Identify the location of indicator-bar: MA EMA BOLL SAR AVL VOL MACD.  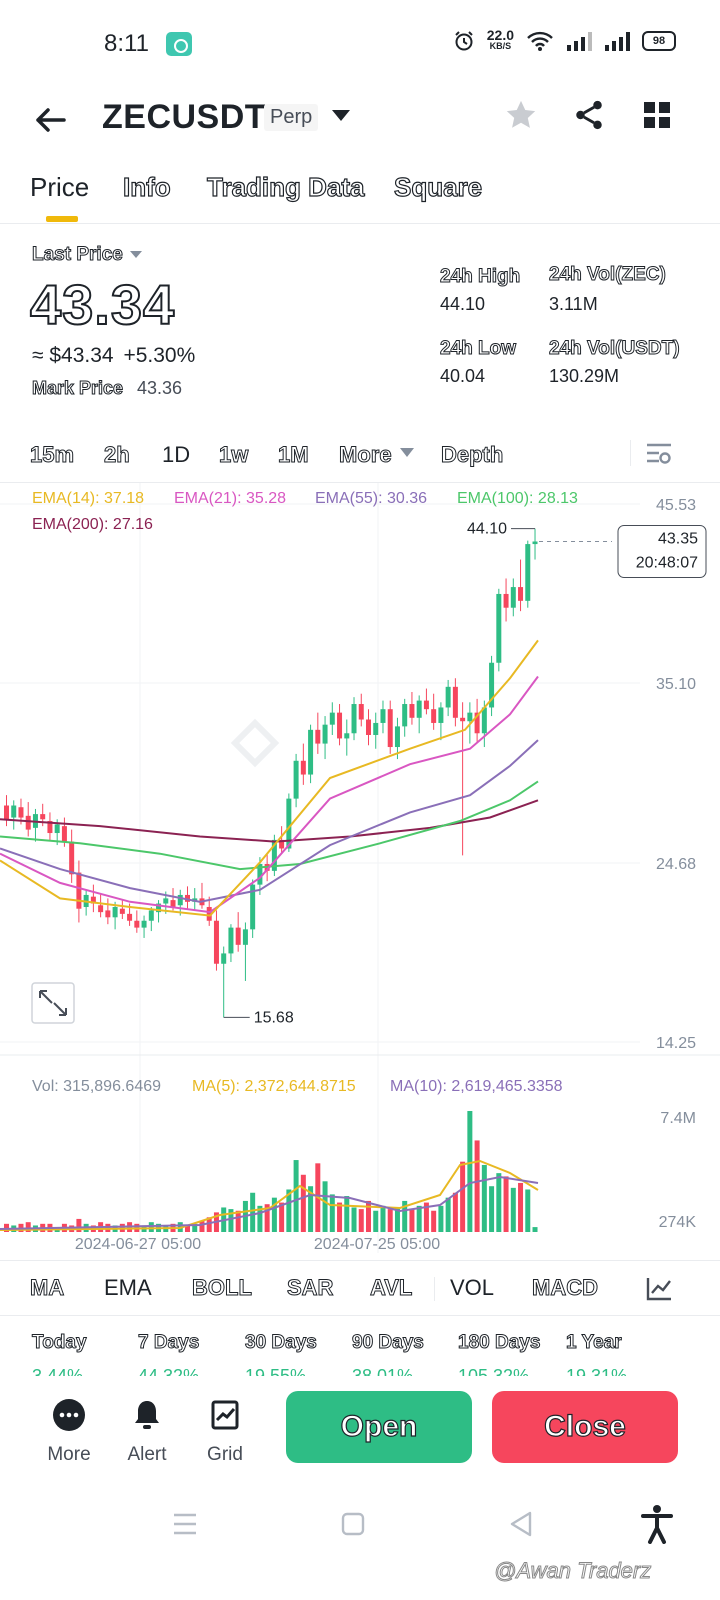
(360, 1288).